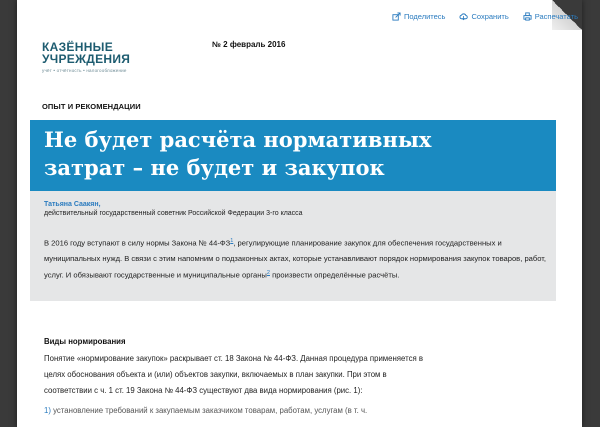 This screenshot has height=427, width=600. I want to click on article-title-line-2: затрат – не будет и закупок, so click(214, 167).